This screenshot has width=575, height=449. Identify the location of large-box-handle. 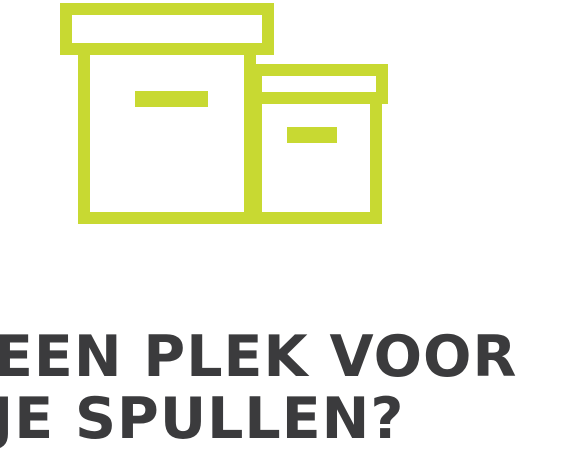
(171, 99).